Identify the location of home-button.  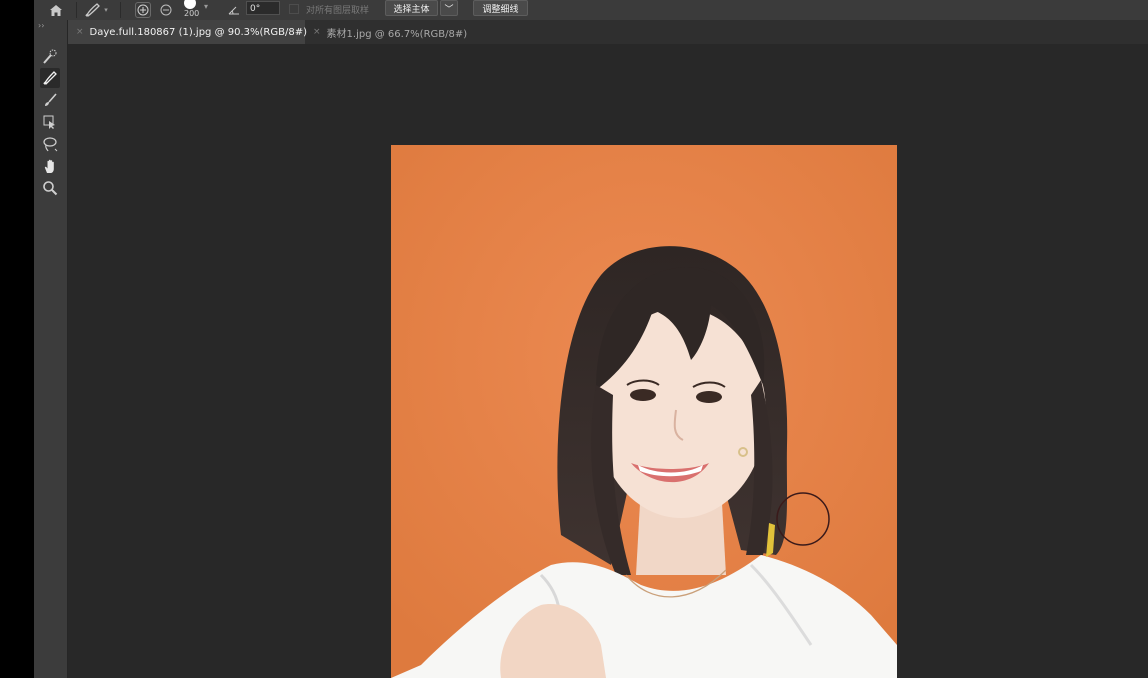
(56, 10).